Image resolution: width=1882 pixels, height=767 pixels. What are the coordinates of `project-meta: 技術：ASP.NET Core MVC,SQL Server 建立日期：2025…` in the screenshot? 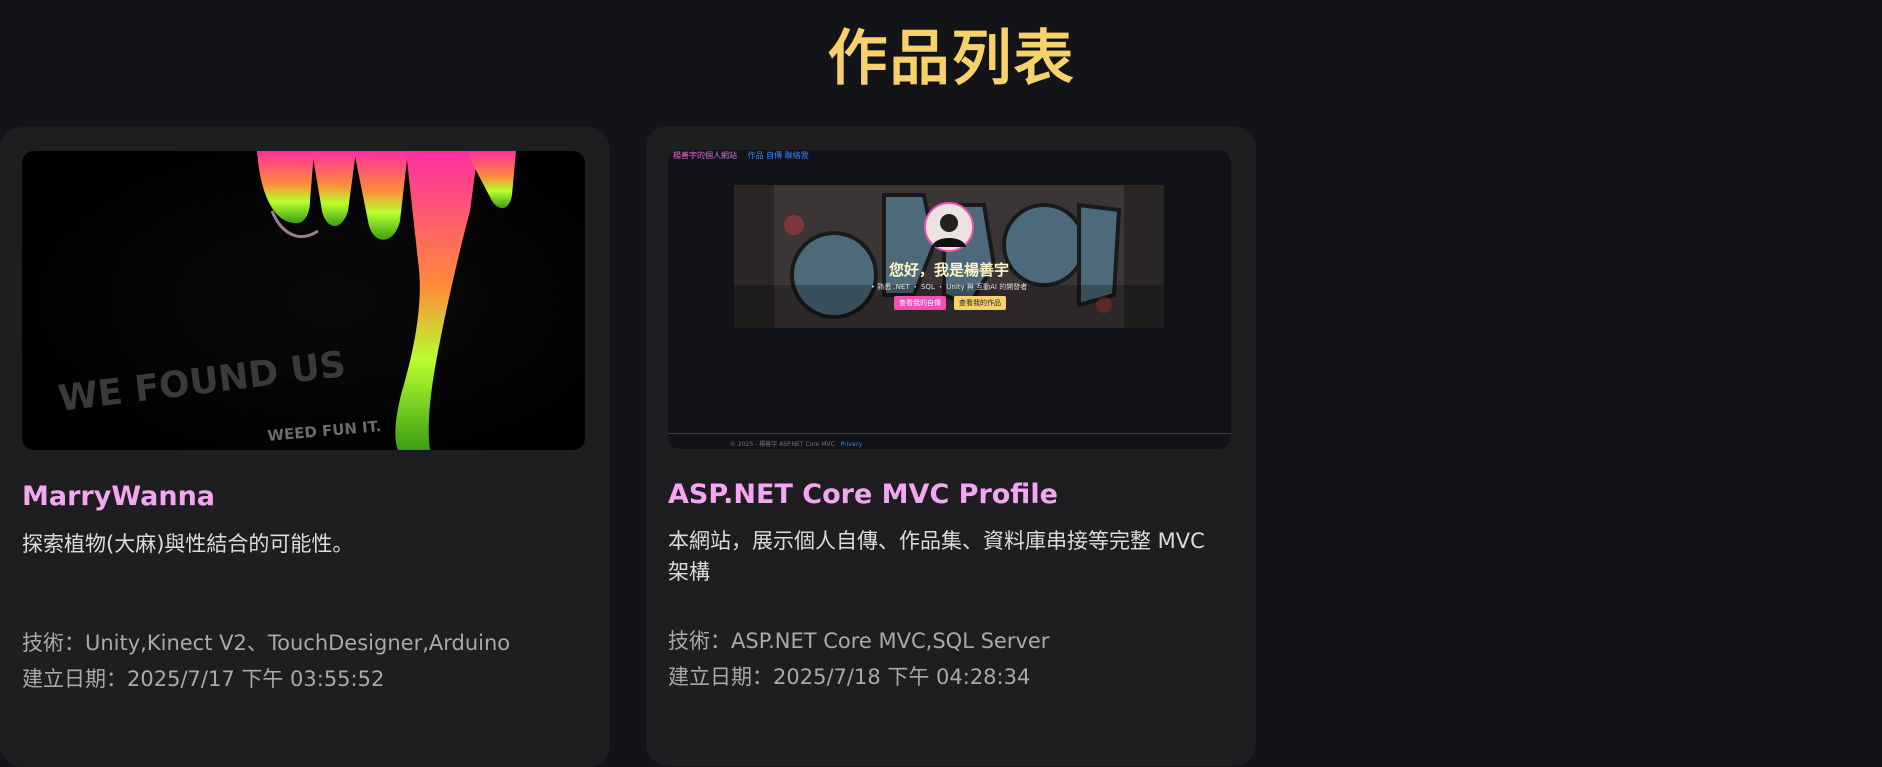 It's located at (858, 659).